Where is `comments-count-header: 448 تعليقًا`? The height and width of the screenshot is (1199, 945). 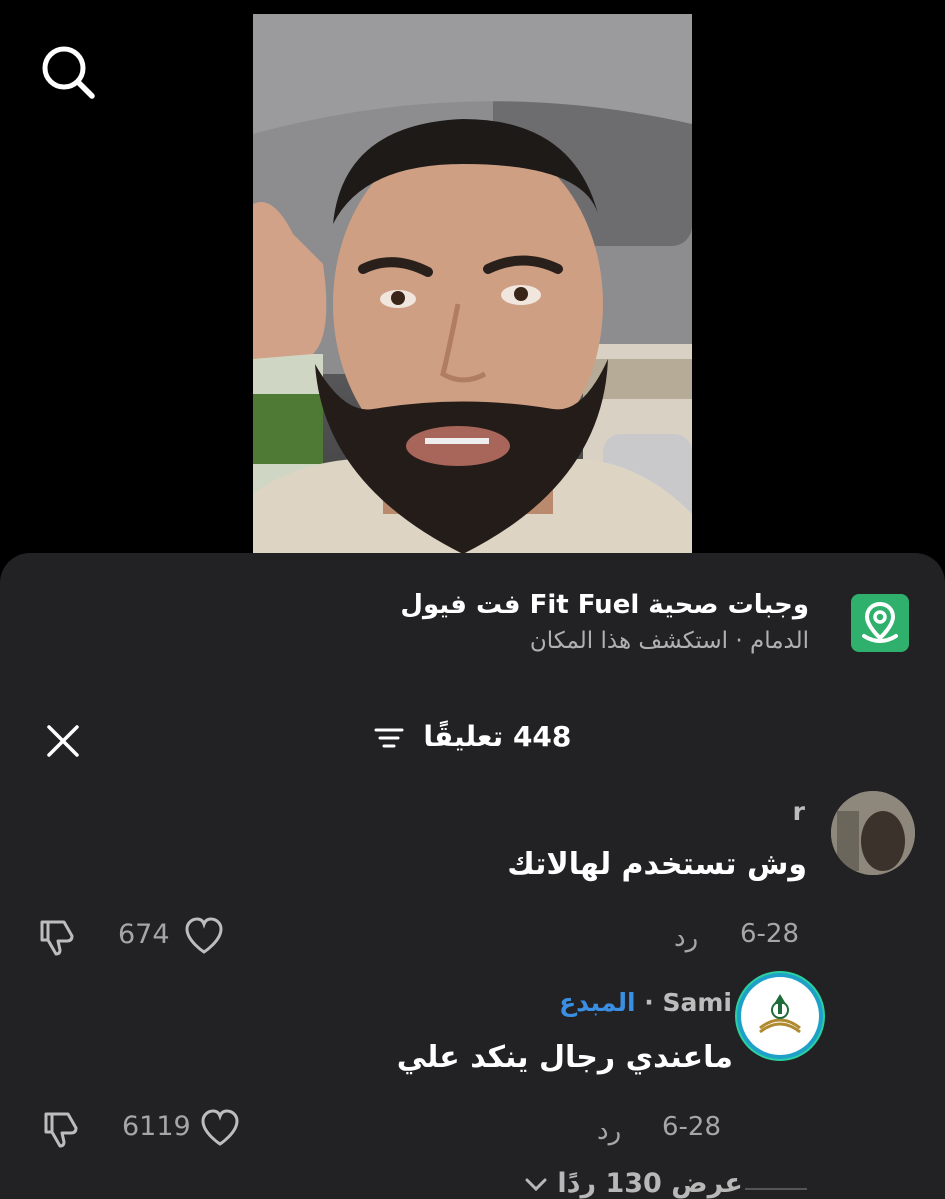
comments-count-header: 448 تعليقًا is located at coordinates (472, 736).